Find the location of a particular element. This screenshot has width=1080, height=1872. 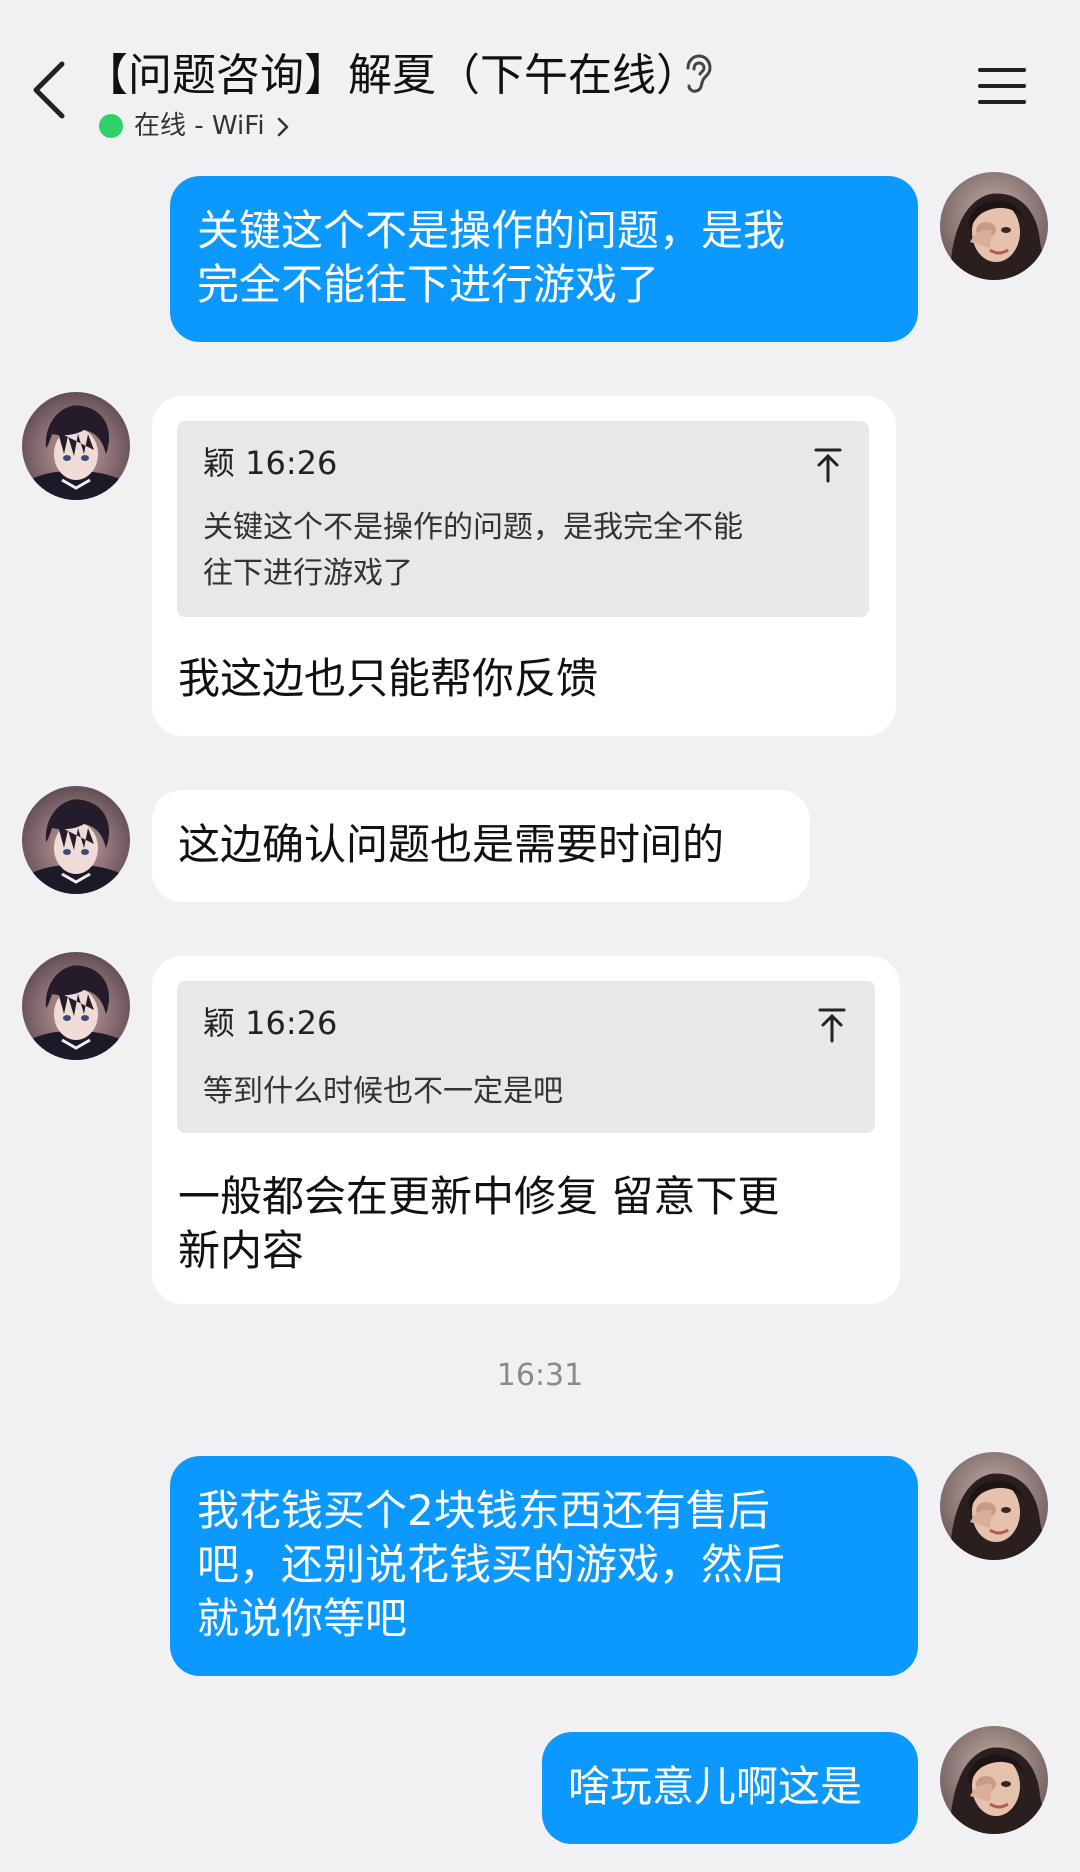

message-text: 我这边也只能帮你反馈 is located at coordinates (388, 678).